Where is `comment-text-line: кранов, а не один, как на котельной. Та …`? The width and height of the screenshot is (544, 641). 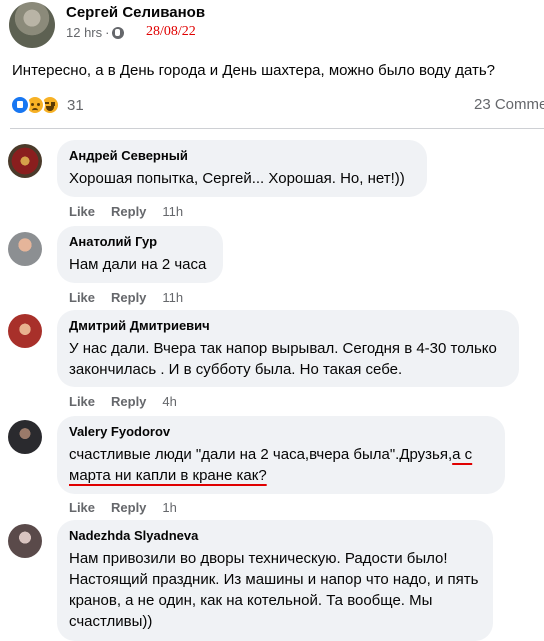 comment-text-line: кранов, а не один, как на котельной. Та … is located at coordinates (251, 600).